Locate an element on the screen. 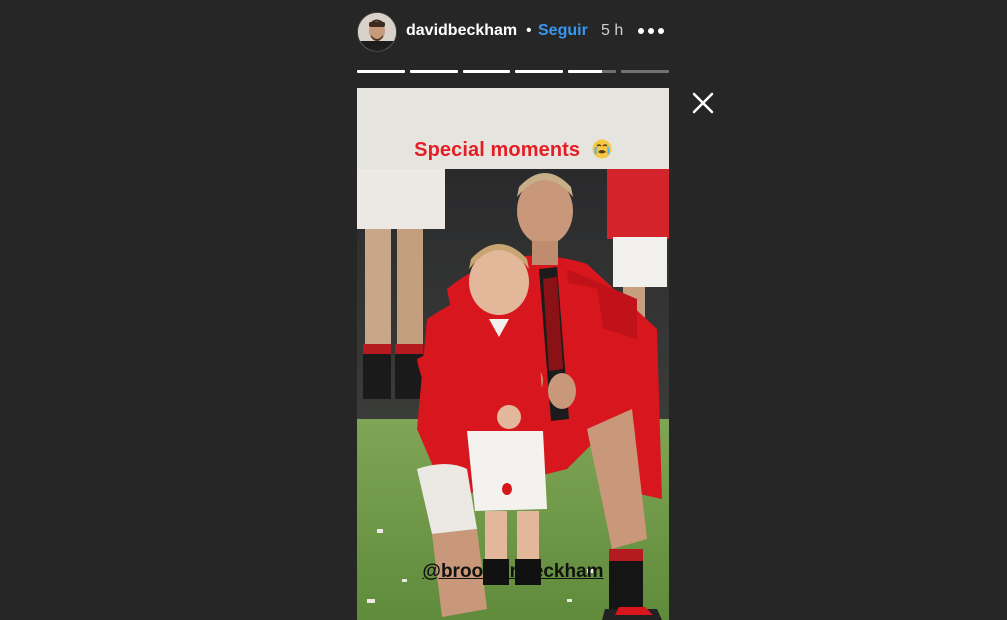 The height and width of the screenshot is (620, 1007). close-icon is located at coordinates (703, 103).